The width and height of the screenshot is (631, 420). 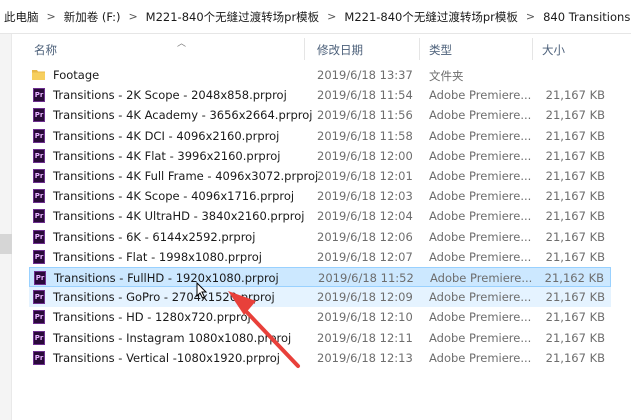 What do you see at coordinates (6, 227) in the screenshot?
I see `navigation-pane-edge` at bounding box center [6, 227].